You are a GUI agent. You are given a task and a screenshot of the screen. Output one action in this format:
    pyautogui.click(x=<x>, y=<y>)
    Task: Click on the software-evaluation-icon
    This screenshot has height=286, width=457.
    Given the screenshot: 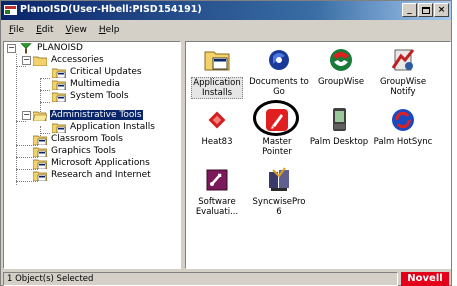 What is the action you would take?
    pyautogui.click(x=217, y=180)
    